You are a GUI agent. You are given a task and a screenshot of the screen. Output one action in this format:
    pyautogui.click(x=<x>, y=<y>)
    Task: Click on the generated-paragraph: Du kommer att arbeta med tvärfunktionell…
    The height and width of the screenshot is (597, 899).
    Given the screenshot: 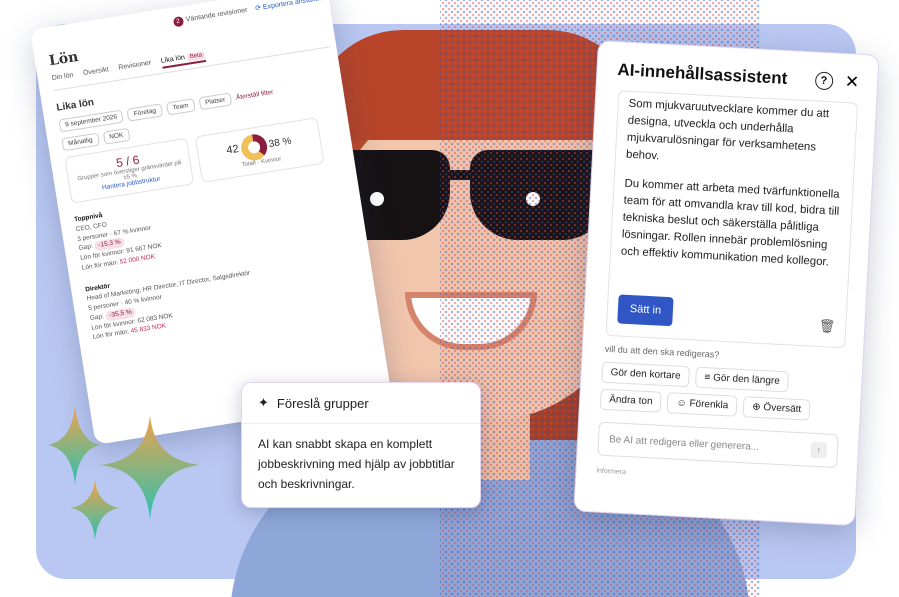 What is the action you would take?
    pyautogui.click(x=730, y=223)
    